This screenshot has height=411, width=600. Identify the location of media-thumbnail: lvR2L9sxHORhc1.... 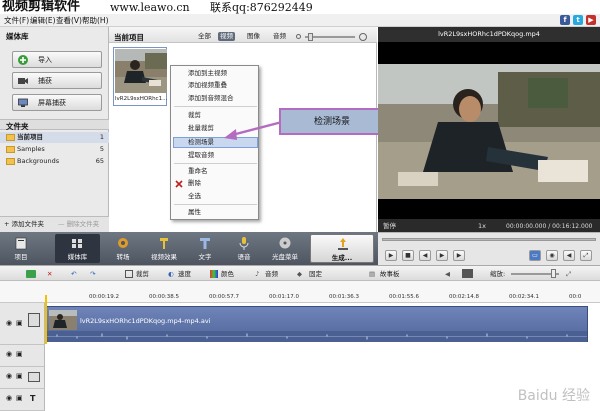
(140, 76).